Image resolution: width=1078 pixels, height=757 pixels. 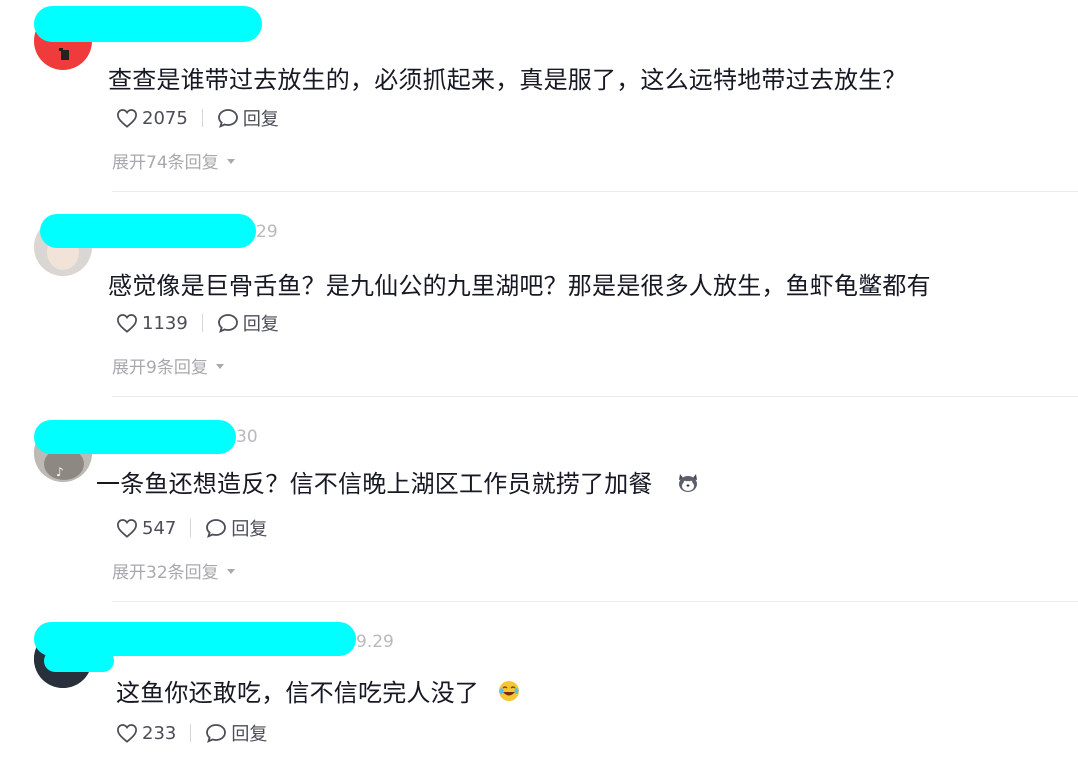 I want to click on comment-timestamp: 9.29, so click(x=375, y=642).